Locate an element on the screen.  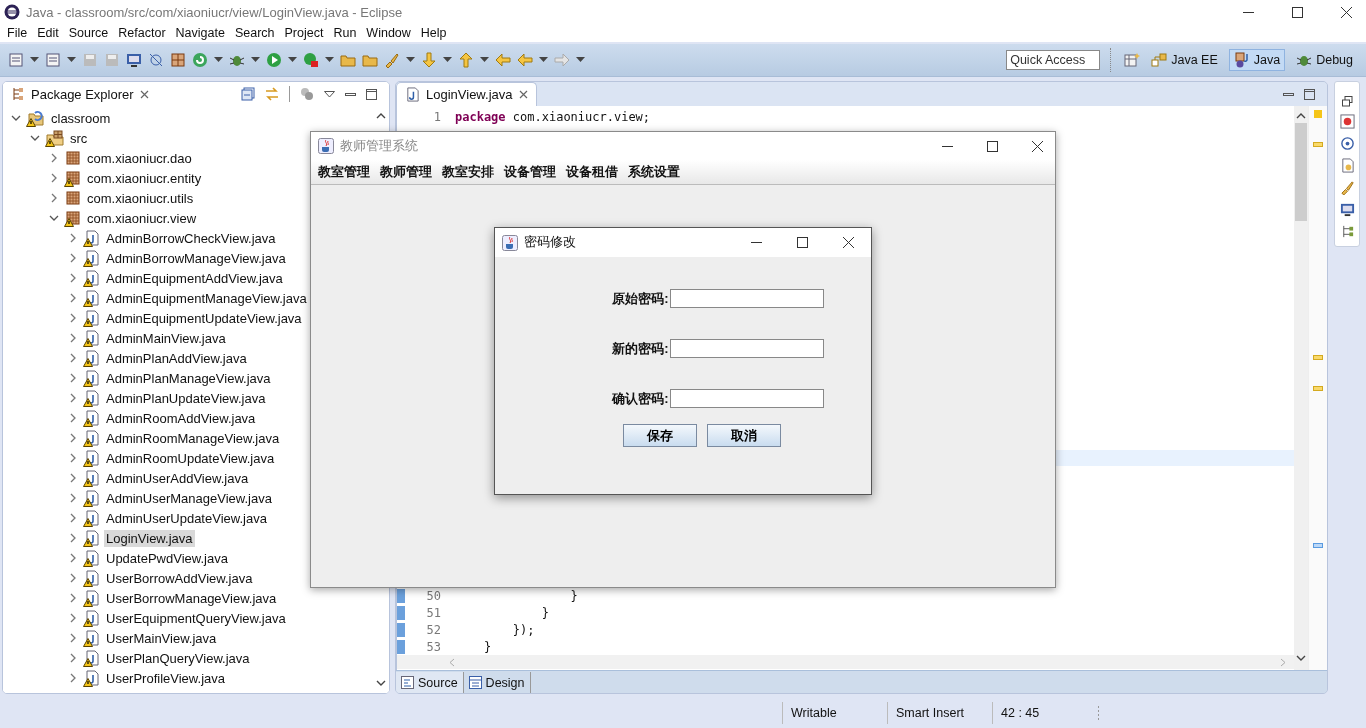
menu-item: 教室安排 is located at coordinates (468, 172).